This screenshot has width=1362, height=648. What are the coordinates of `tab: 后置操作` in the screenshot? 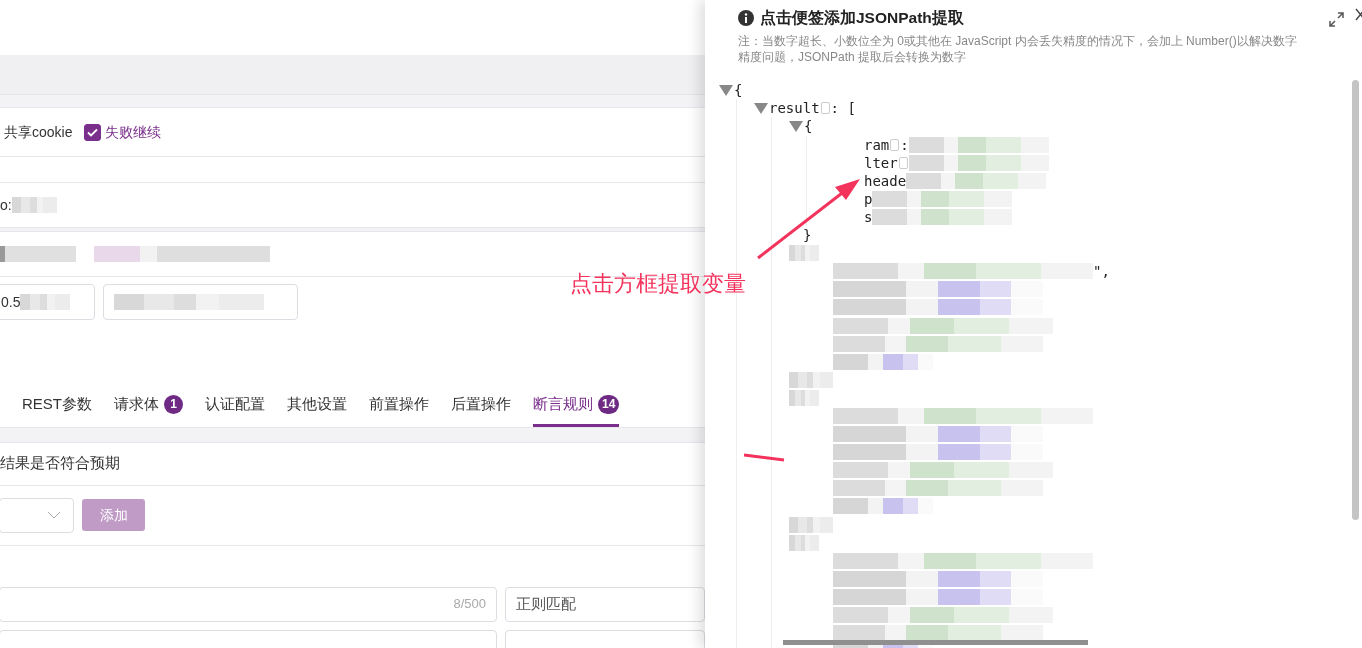 It's located at (481, 405).